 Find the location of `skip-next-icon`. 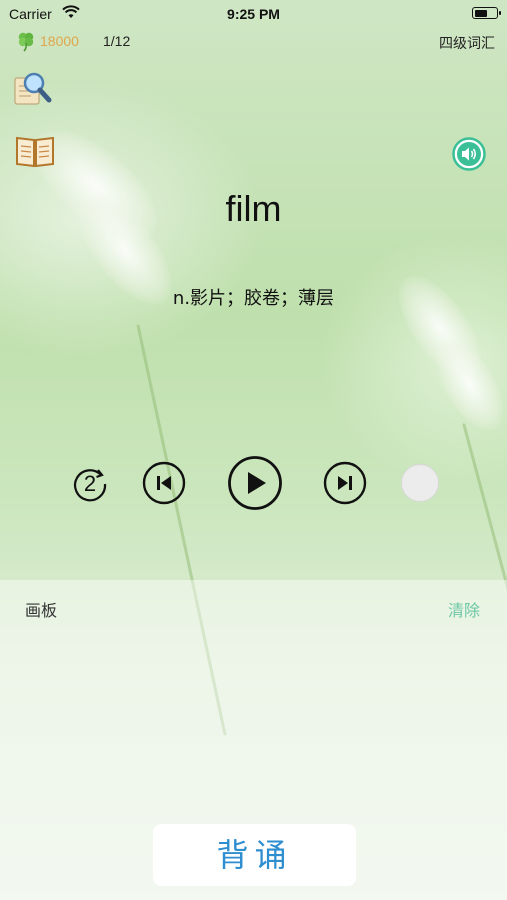

skip-next-icon is located at coordinates (345, 483).